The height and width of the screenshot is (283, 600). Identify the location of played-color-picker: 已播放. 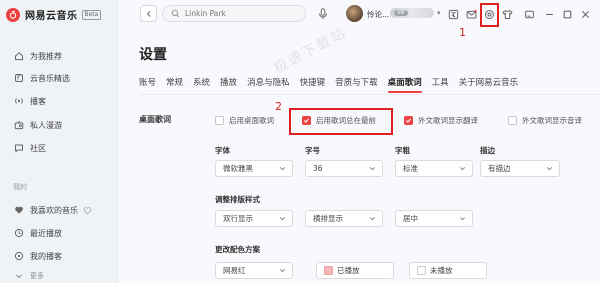
(355, 270).